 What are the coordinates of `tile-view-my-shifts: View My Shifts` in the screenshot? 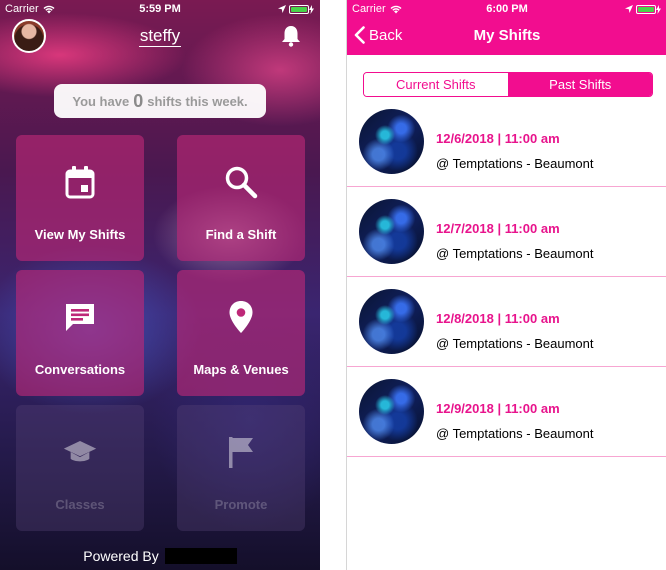 It's located at (80, 198).